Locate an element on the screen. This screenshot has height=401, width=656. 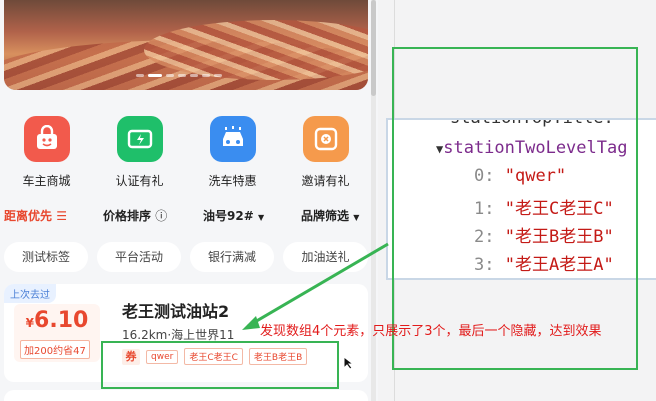
station-card is located at coordinates (186, 395).